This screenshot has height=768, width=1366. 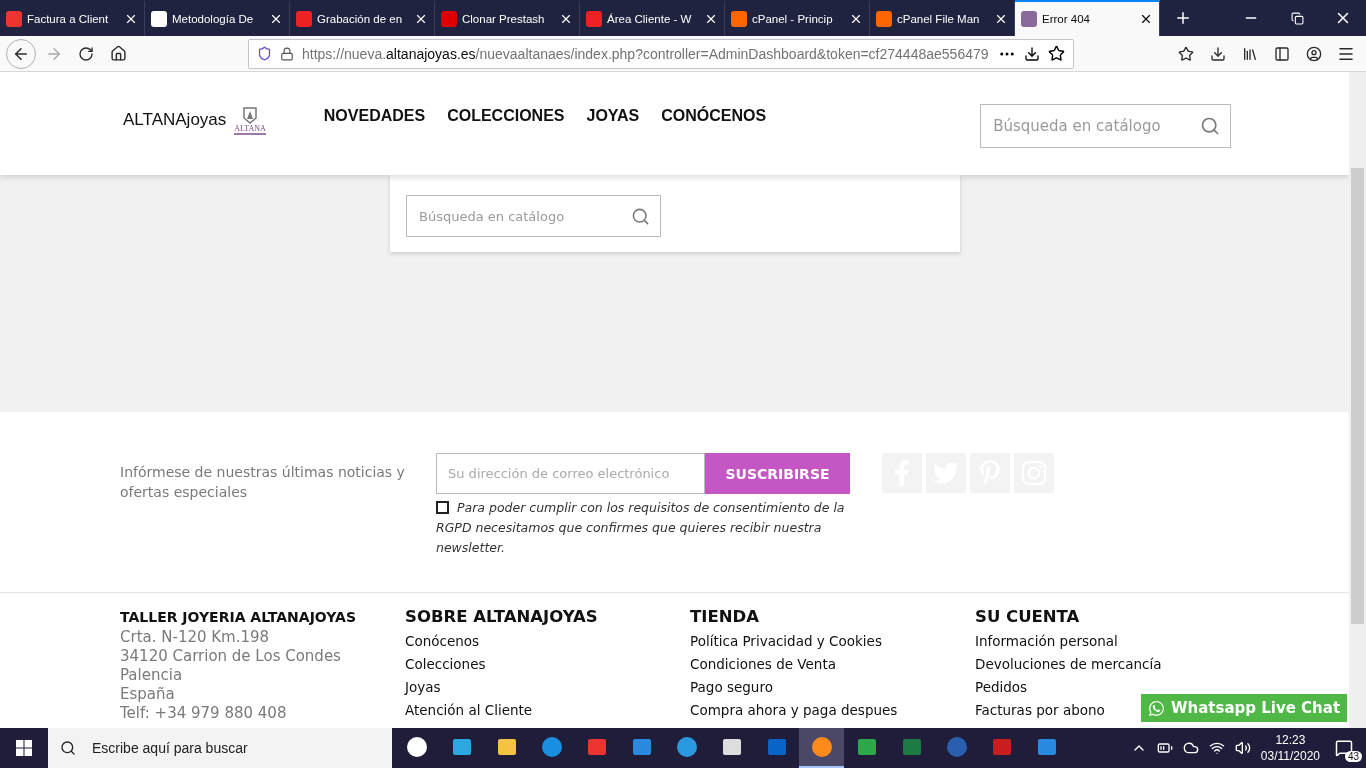 I want to click on logo-text: ALTANAjoyas, so click(x=175, y=119).